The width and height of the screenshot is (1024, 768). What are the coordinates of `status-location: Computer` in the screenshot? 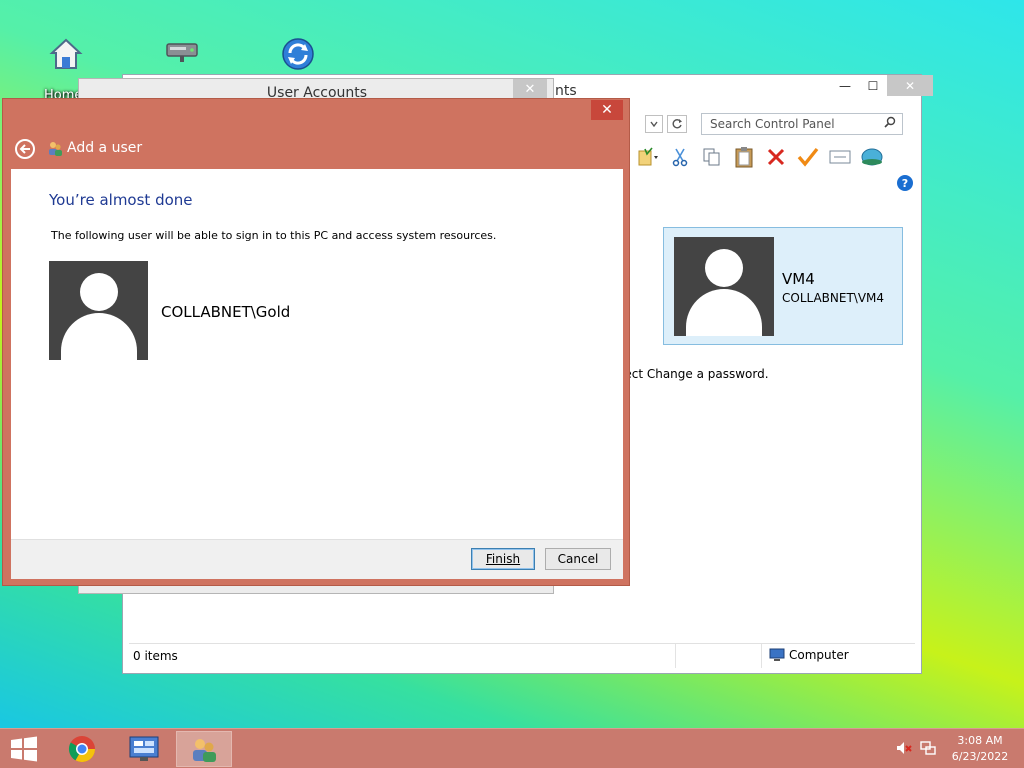 It's located at (809, 655).